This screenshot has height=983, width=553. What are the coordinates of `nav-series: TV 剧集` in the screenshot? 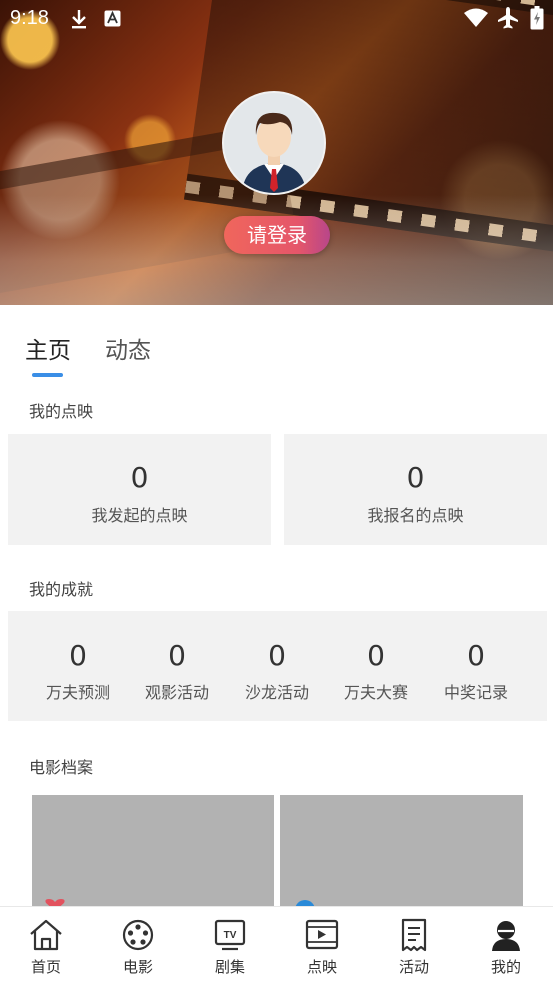 It's located at (230, 945).